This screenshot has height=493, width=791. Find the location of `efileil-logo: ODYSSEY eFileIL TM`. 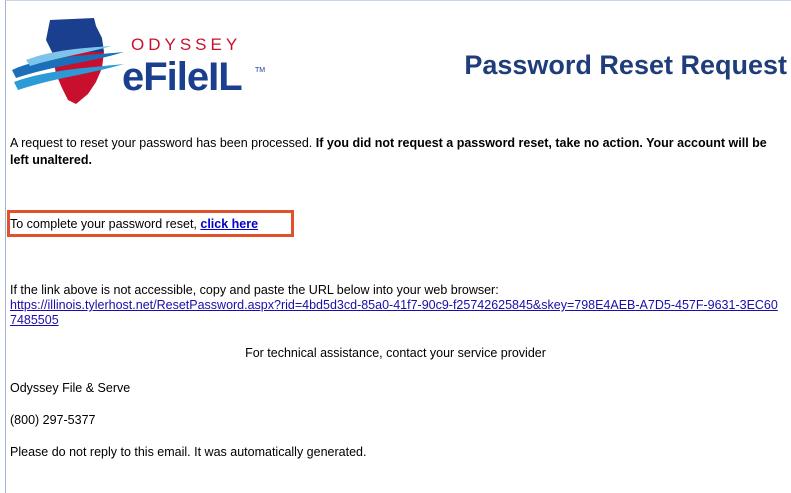

efileil-logo: ODYSSEY eFileIL TM is located at coordinates (142, 62).